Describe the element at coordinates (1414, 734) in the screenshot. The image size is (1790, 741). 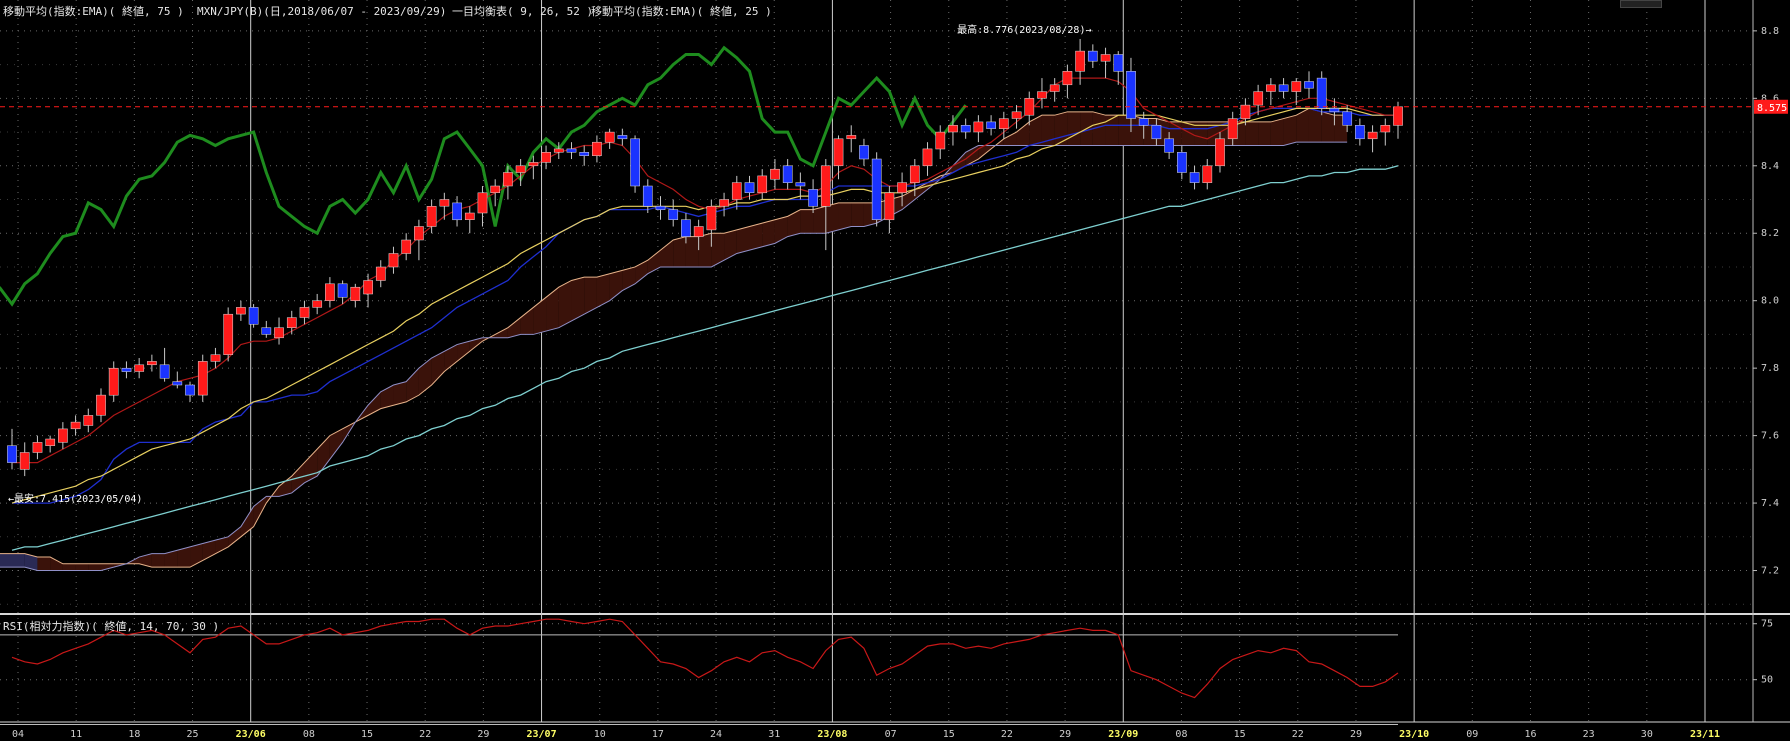
I see `x-tick-label: 23/10` at that location.